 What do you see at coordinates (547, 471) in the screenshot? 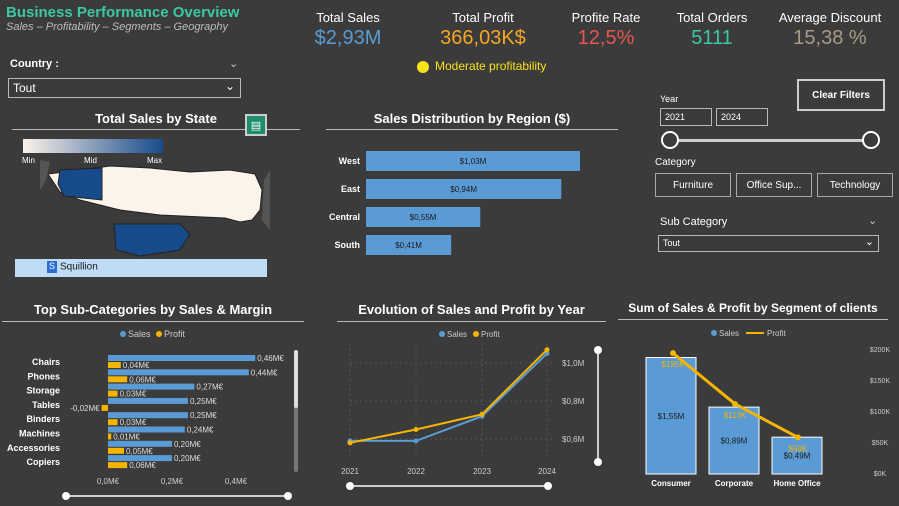
I see `evo-x-tick: 2024` at bounding box center [547, 471].